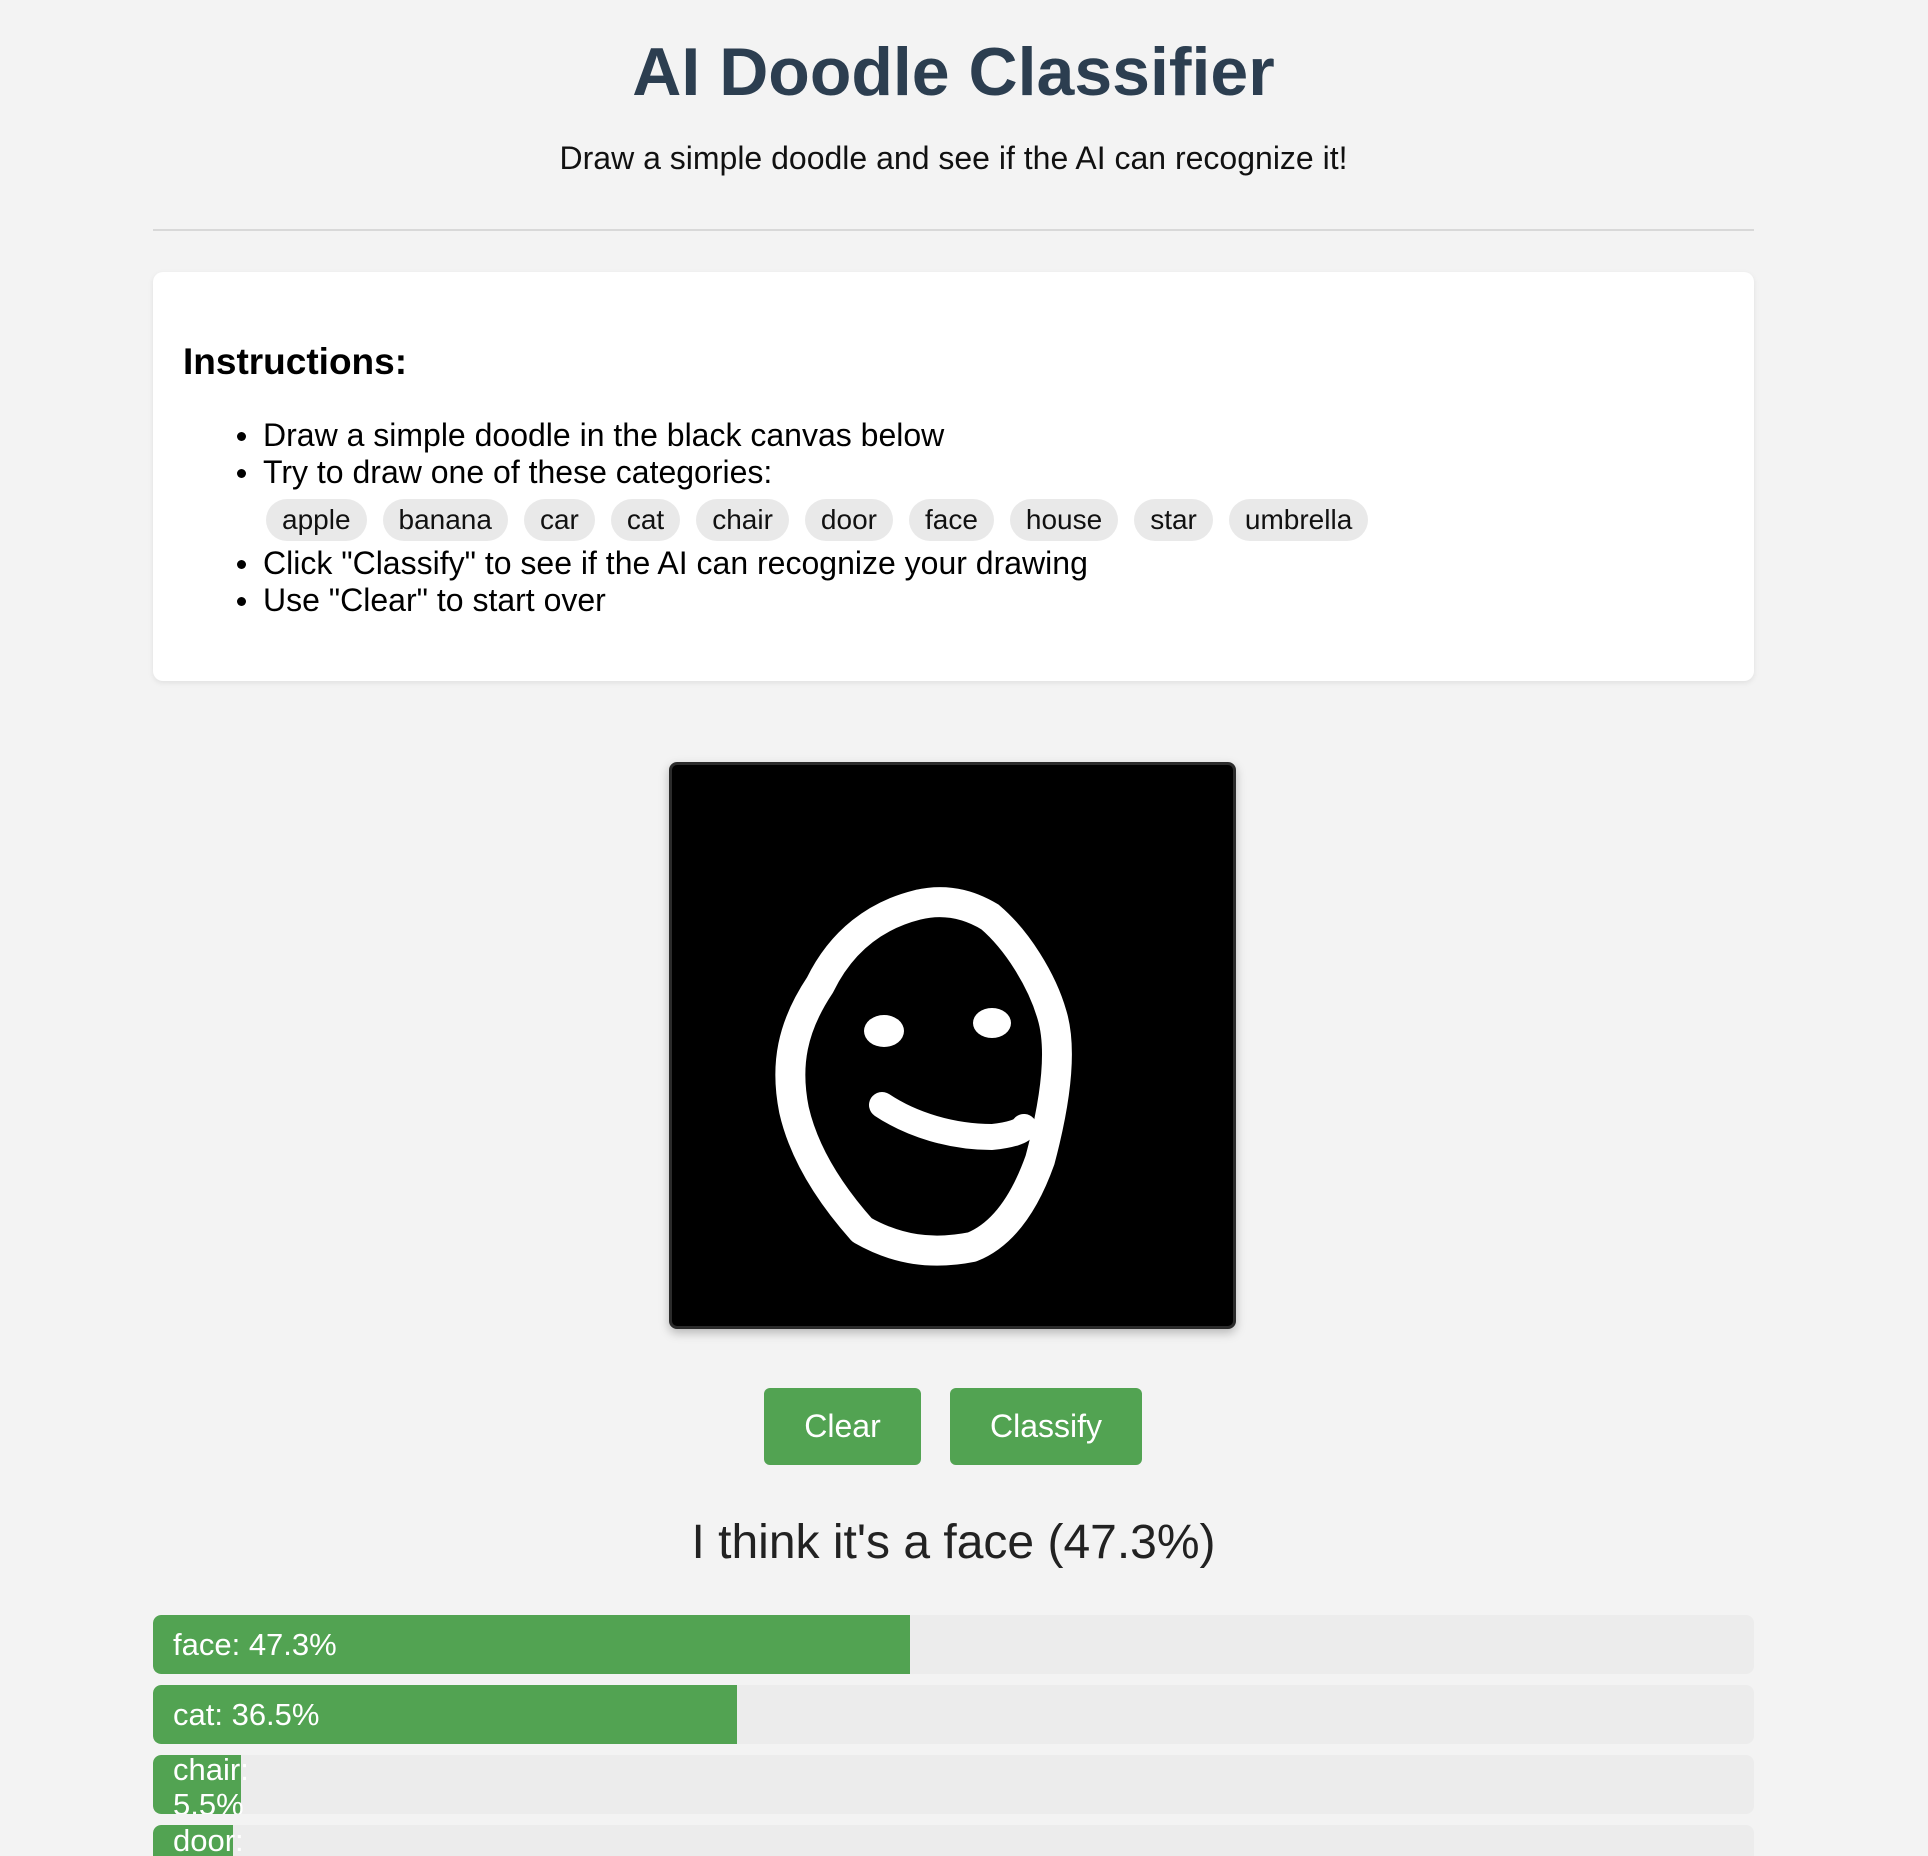 The image size is (1928, 1856). Describe the element at coordinates (316, 520) in the screenshot. I see `category-chip: apple` at that location.